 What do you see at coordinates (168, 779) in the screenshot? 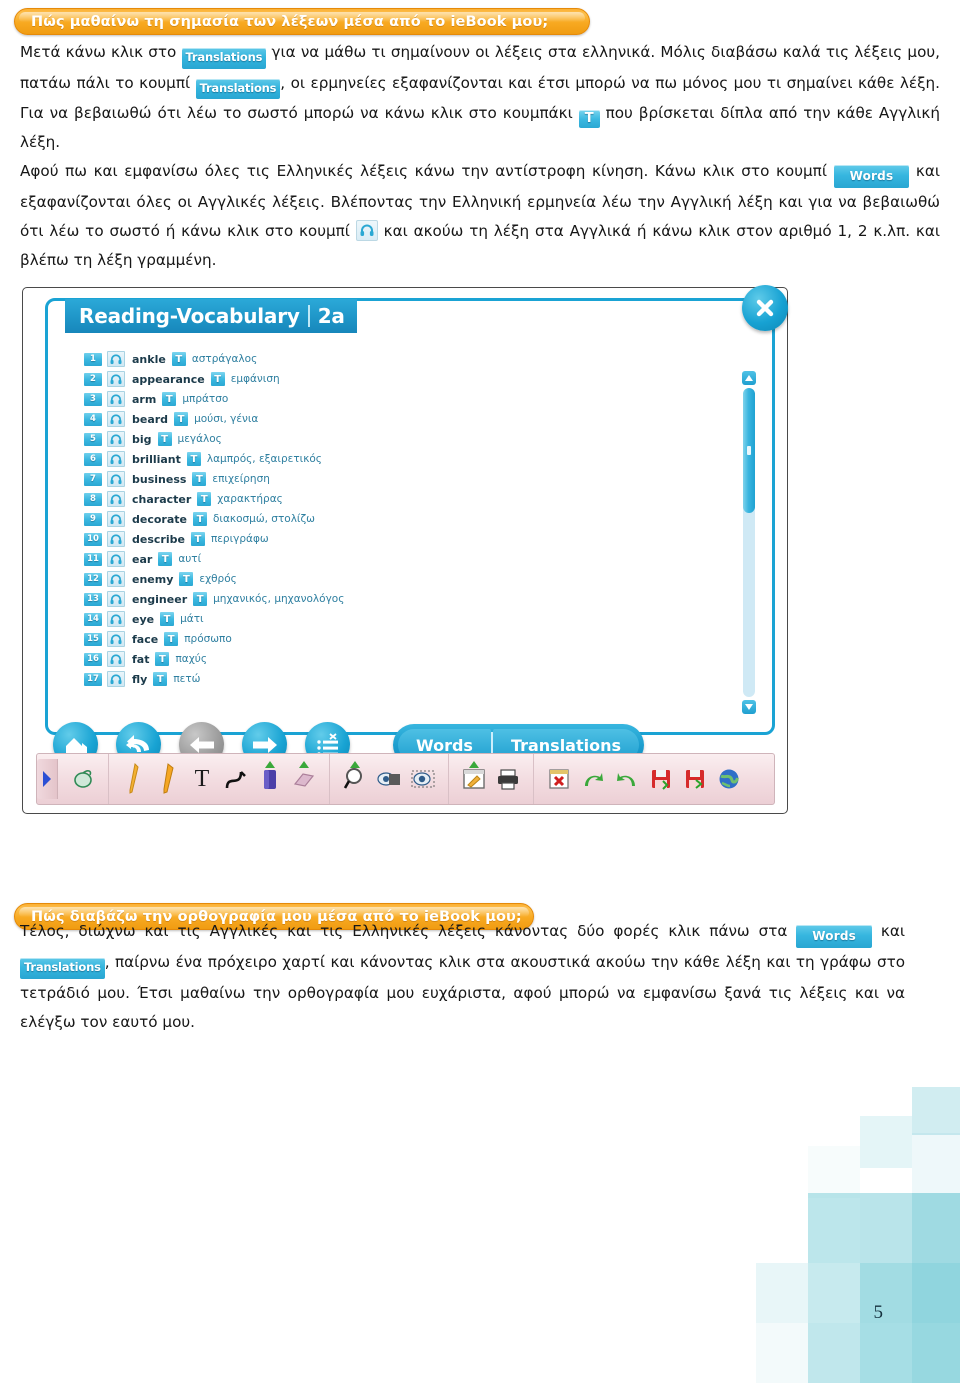
I see `pencil-icon` at bounding box center [168, 779].